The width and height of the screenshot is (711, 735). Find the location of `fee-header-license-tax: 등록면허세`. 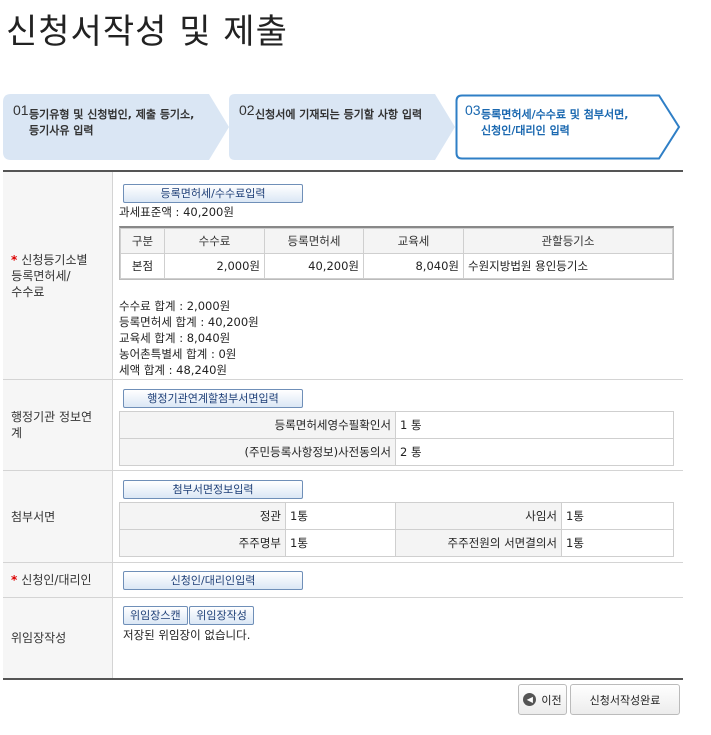

fee-header-license-tax: 등록면허세 is located at coordinates (314, 241).